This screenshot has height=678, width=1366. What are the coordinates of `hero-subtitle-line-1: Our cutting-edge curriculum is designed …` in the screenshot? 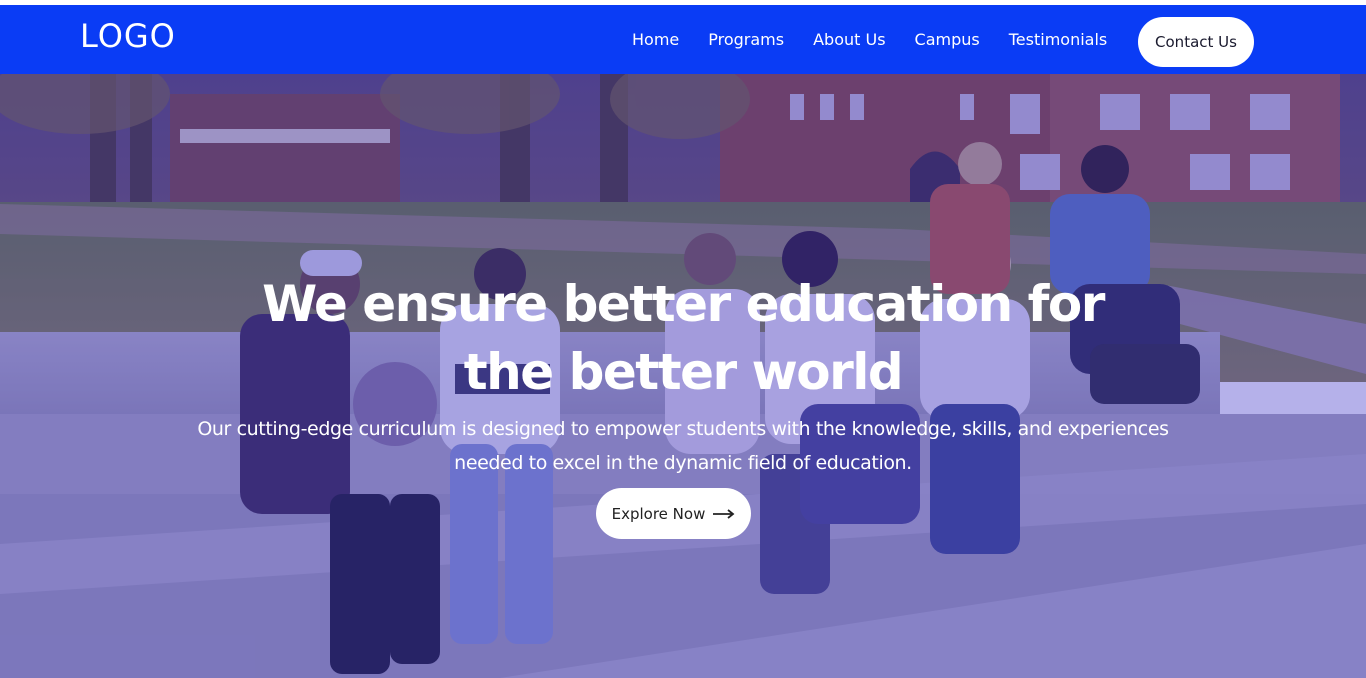 It's located at (683, 429).